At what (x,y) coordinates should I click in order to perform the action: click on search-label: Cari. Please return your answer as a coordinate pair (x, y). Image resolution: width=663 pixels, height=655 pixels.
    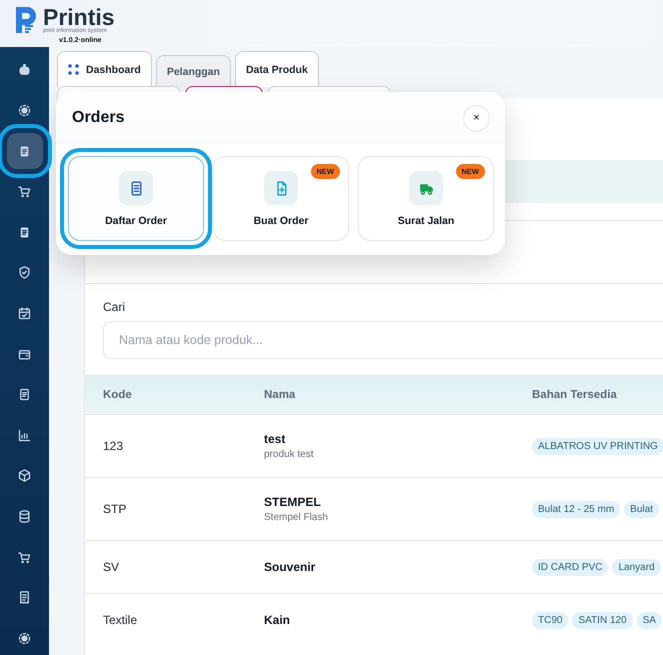
    Looking at the image, I should click on (114, 307).